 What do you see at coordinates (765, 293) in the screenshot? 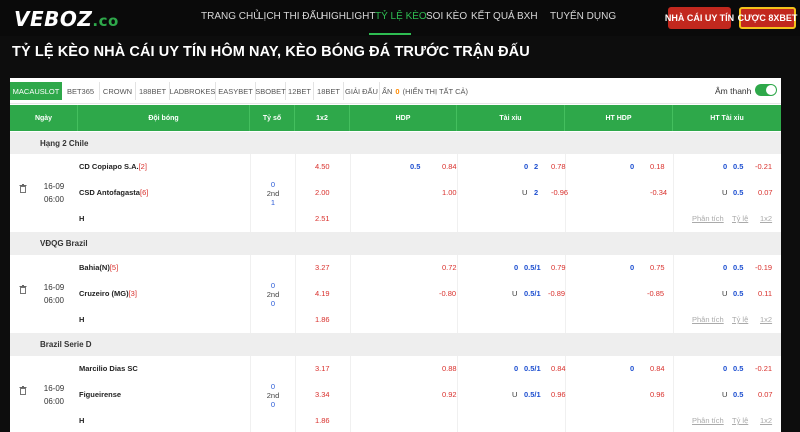
I see `ht-ou-under-odds: 0.11` at bounding box center [765, 293].